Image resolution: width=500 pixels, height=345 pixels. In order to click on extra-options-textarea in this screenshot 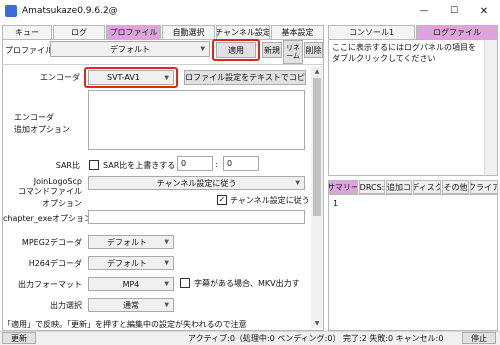, I will do `click(196, 120)`.